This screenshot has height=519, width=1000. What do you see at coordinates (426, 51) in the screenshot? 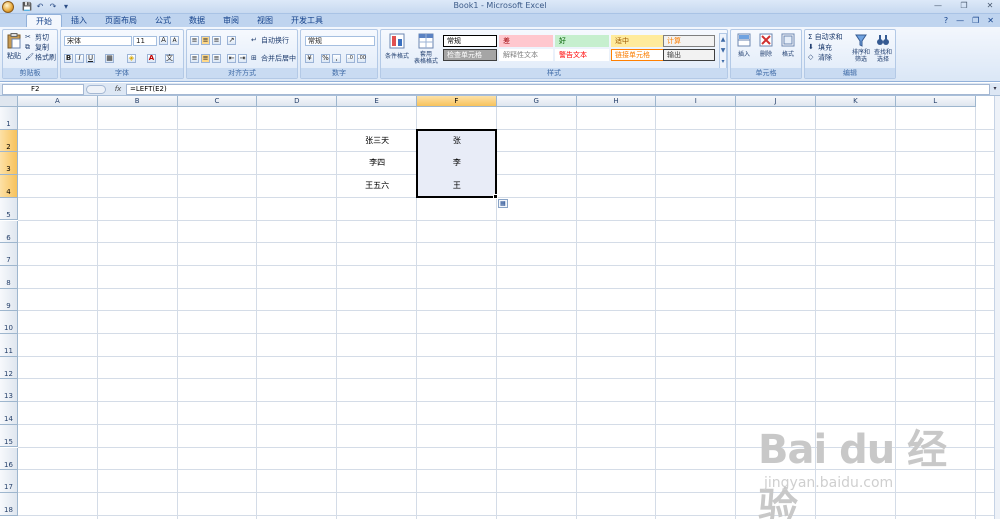
I see `format-as-table-button: 套用 表格格式` at bounding box center [426, 51].